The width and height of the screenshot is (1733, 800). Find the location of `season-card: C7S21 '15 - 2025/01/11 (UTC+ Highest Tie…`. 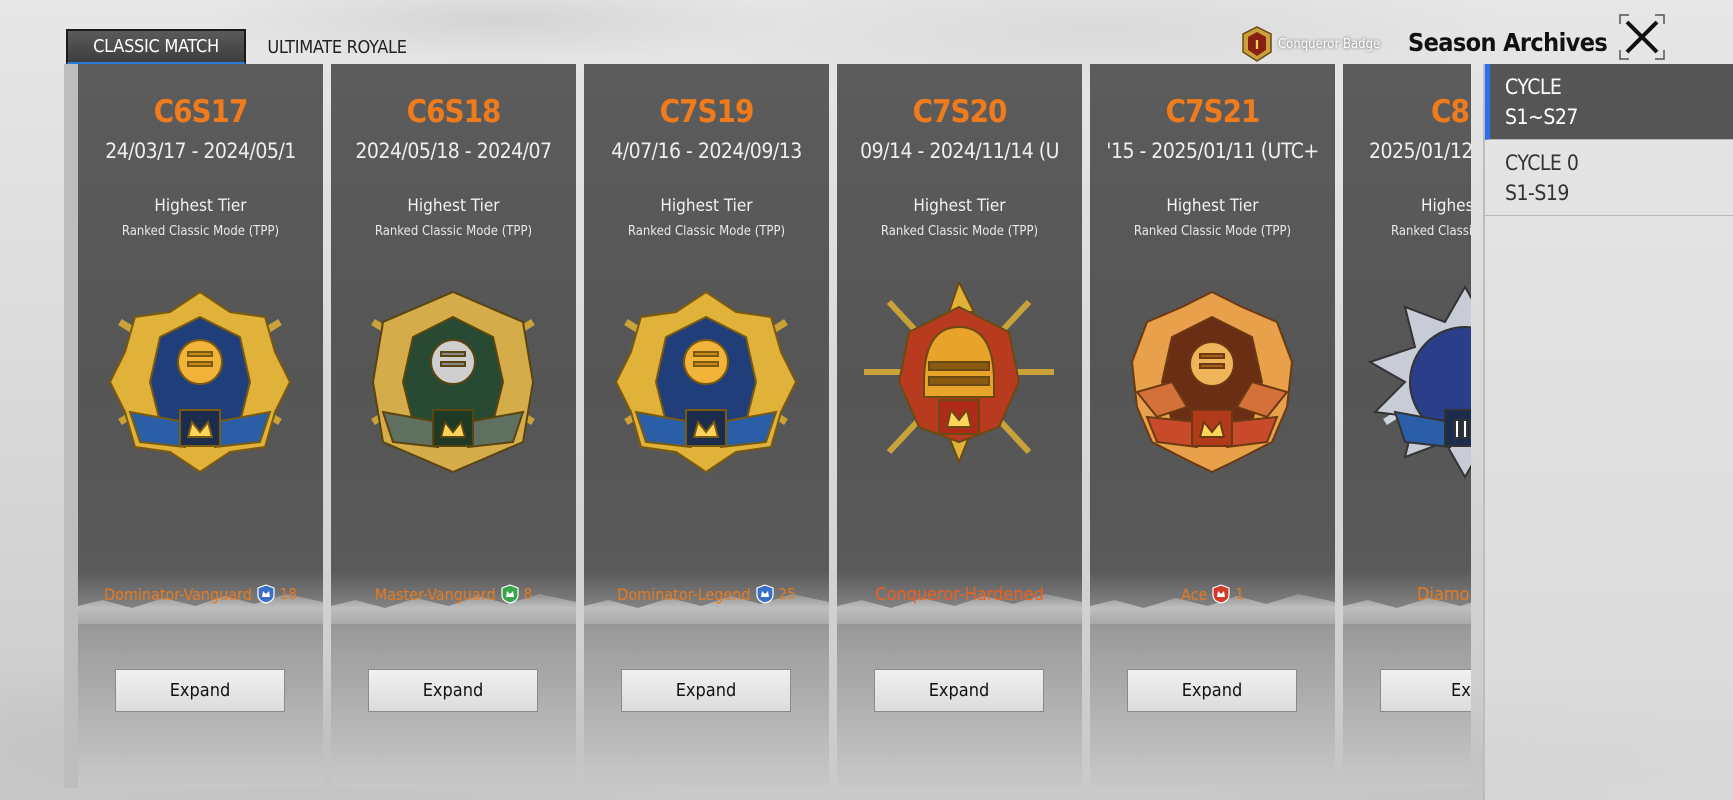

season-card: C7S21 '15 - 2025/01/11 (UTC+ Highest Tie… is located at coordinates (1212, 426).